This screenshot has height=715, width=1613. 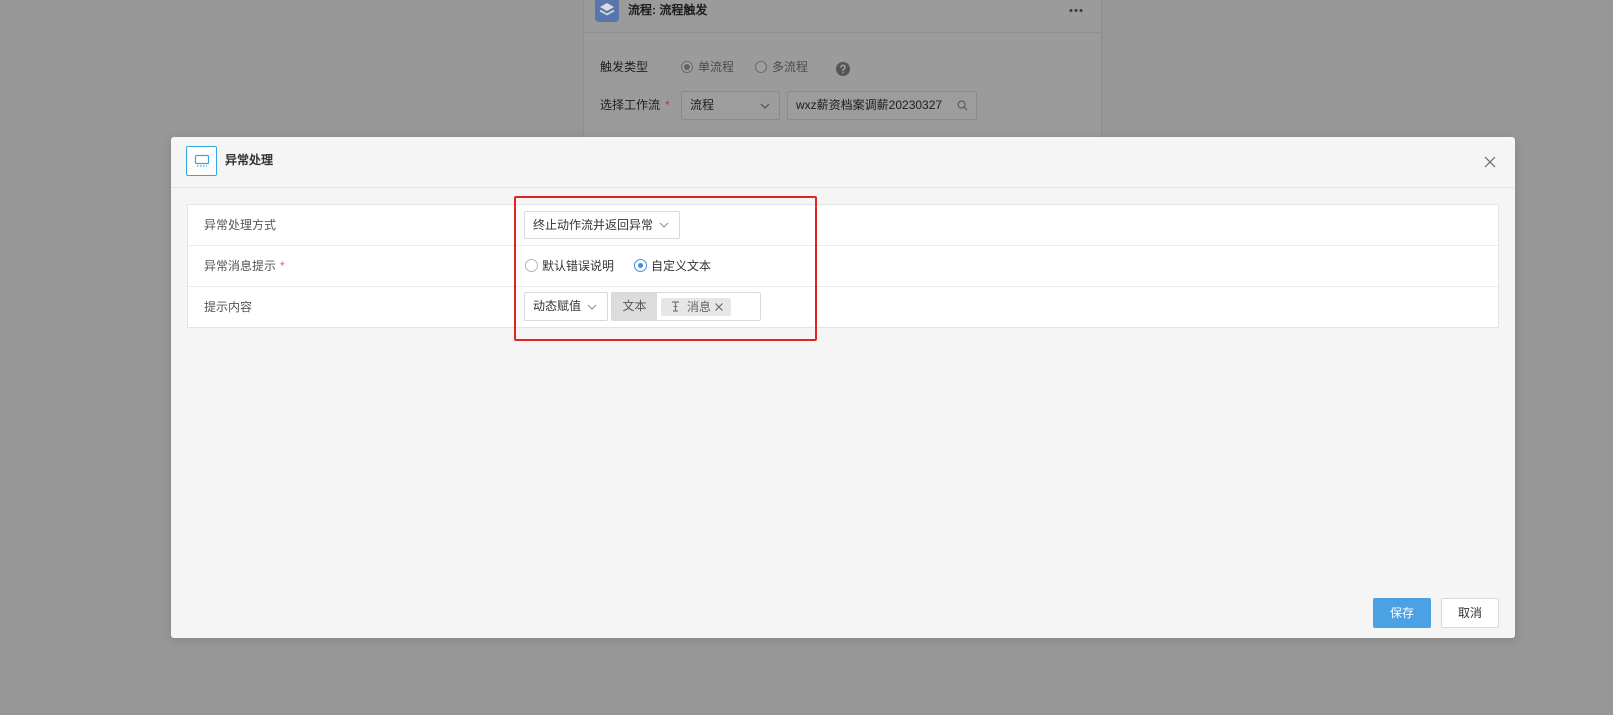 I want to click on text-cursor-icon, so click(x=675, y=306).